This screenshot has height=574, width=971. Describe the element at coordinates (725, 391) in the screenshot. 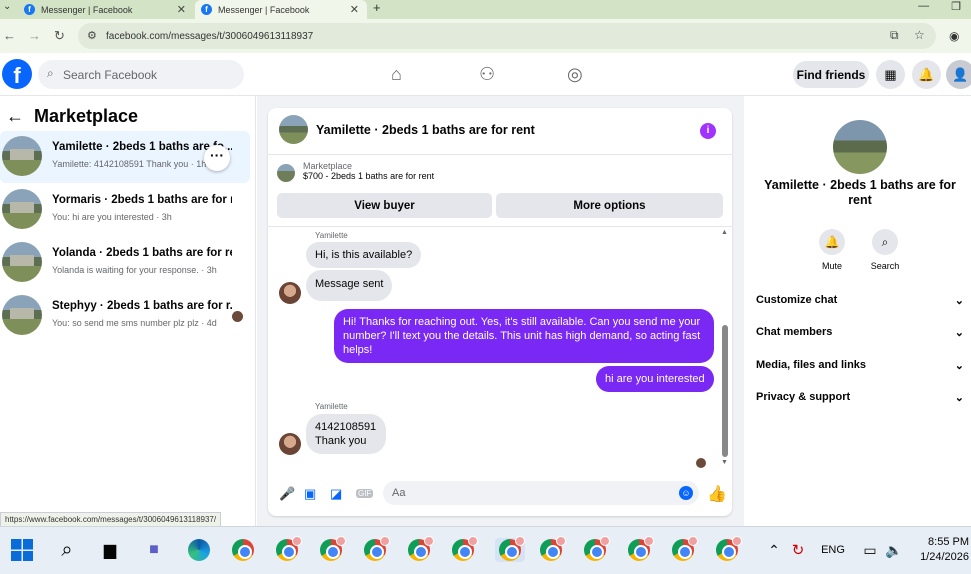

I see `chat-scrollbar` at that location.